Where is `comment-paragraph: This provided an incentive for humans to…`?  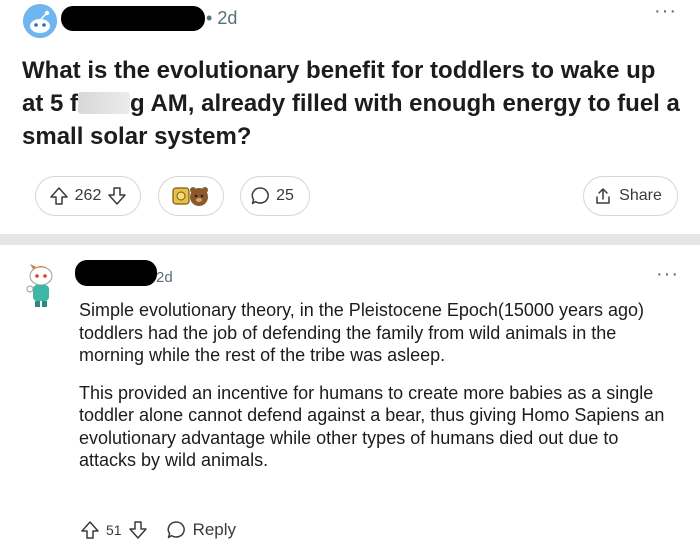 comment-paragraph: This provided an incentive for humans to… is located at coordinates (372, 426).